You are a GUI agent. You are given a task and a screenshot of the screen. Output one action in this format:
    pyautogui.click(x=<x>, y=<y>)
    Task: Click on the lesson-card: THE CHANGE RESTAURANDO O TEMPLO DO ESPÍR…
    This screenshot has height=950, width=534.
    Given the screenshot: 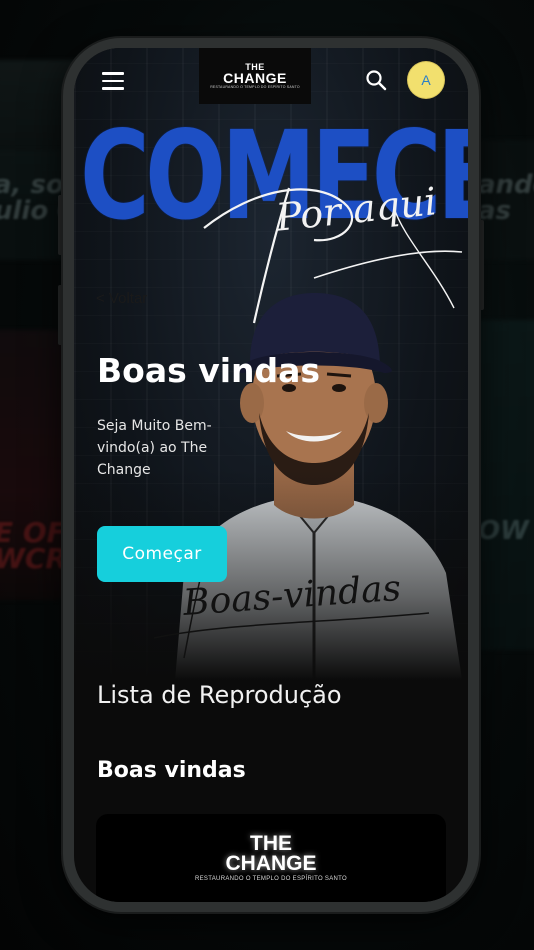 What is the action you would take?
    pyautogui.click(x=271, y=858)
    